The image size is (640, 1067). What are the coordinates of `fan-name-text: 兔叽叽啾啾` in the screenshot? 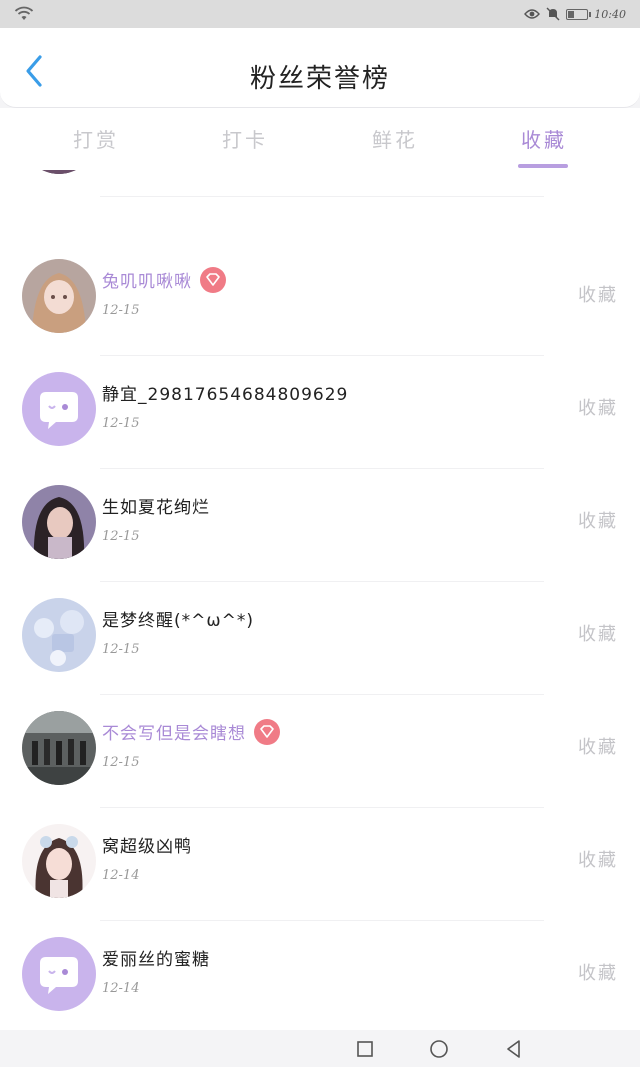 It's located at (147, 282).